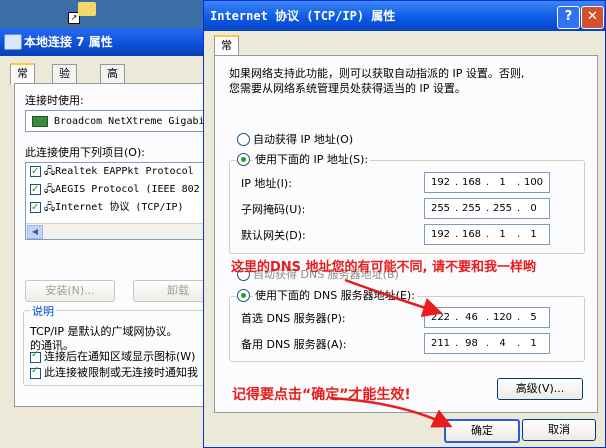 The width and height of the screenshot is (606, 448). Describe the element at coordinates (391, 353) in the screenshot. I see `annotation-arrows` at that location.